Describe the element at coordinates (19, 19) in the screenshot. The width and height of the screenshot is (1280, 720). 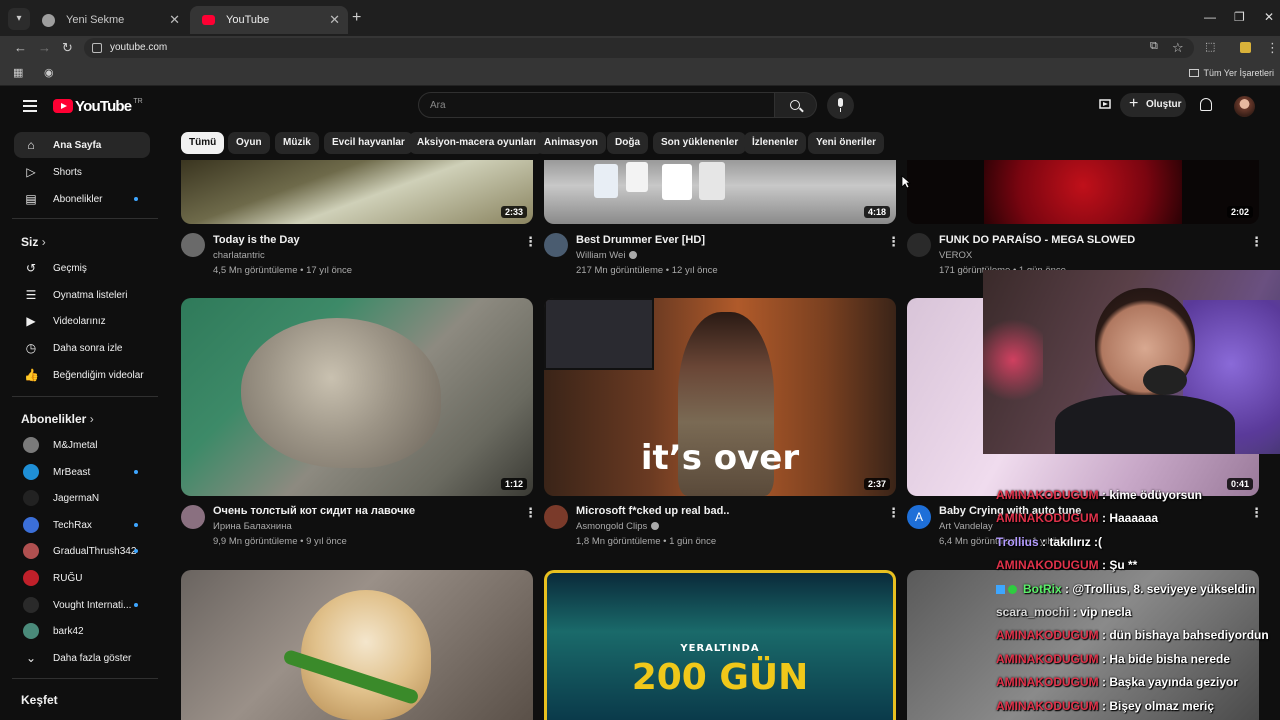
I see `tab-search-button: ▾` at that location.